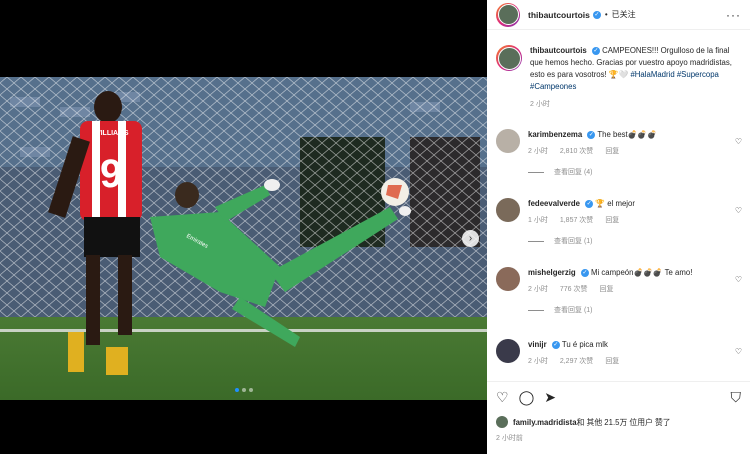 The image size is (750, 454). What do you see at coordinates (509, 438) in the screenshot?
I see `post-time: 2 小时前` at bounding box center [509, 438].